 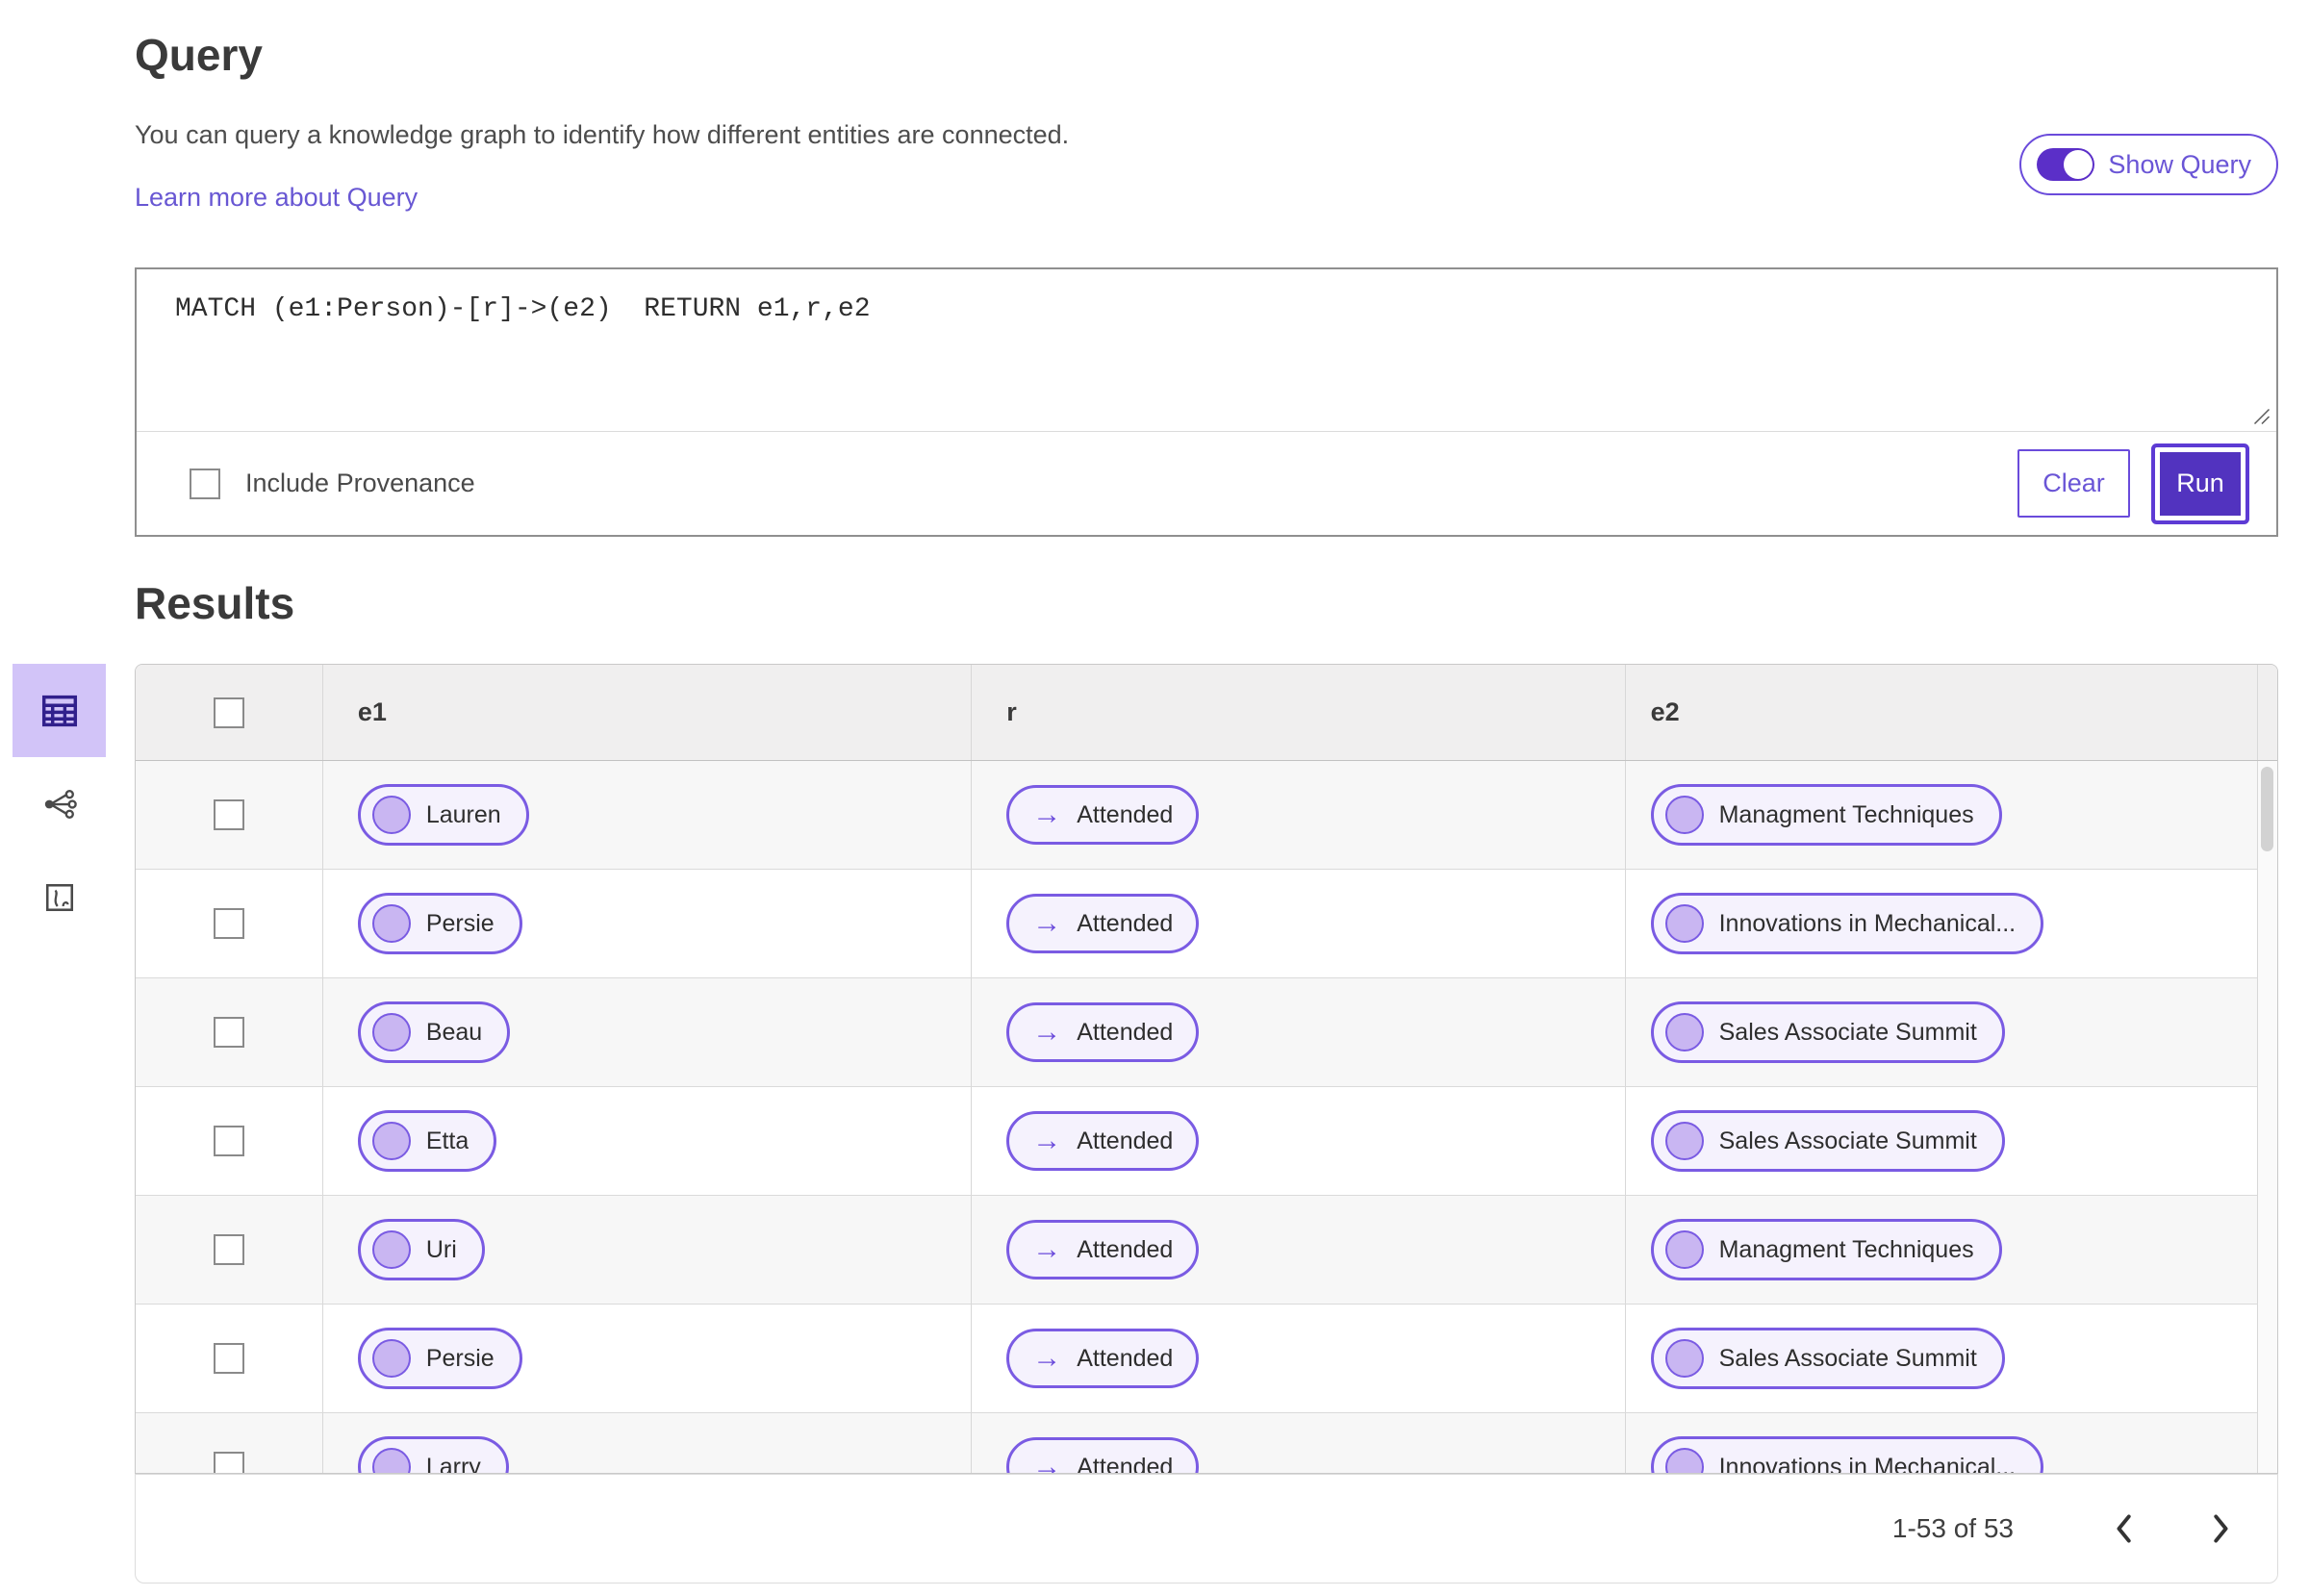 What do you see at coordinates (2267, 809) in the screenshot?
I see `scrollbar-thumb` at bounding box center [2267, 809].